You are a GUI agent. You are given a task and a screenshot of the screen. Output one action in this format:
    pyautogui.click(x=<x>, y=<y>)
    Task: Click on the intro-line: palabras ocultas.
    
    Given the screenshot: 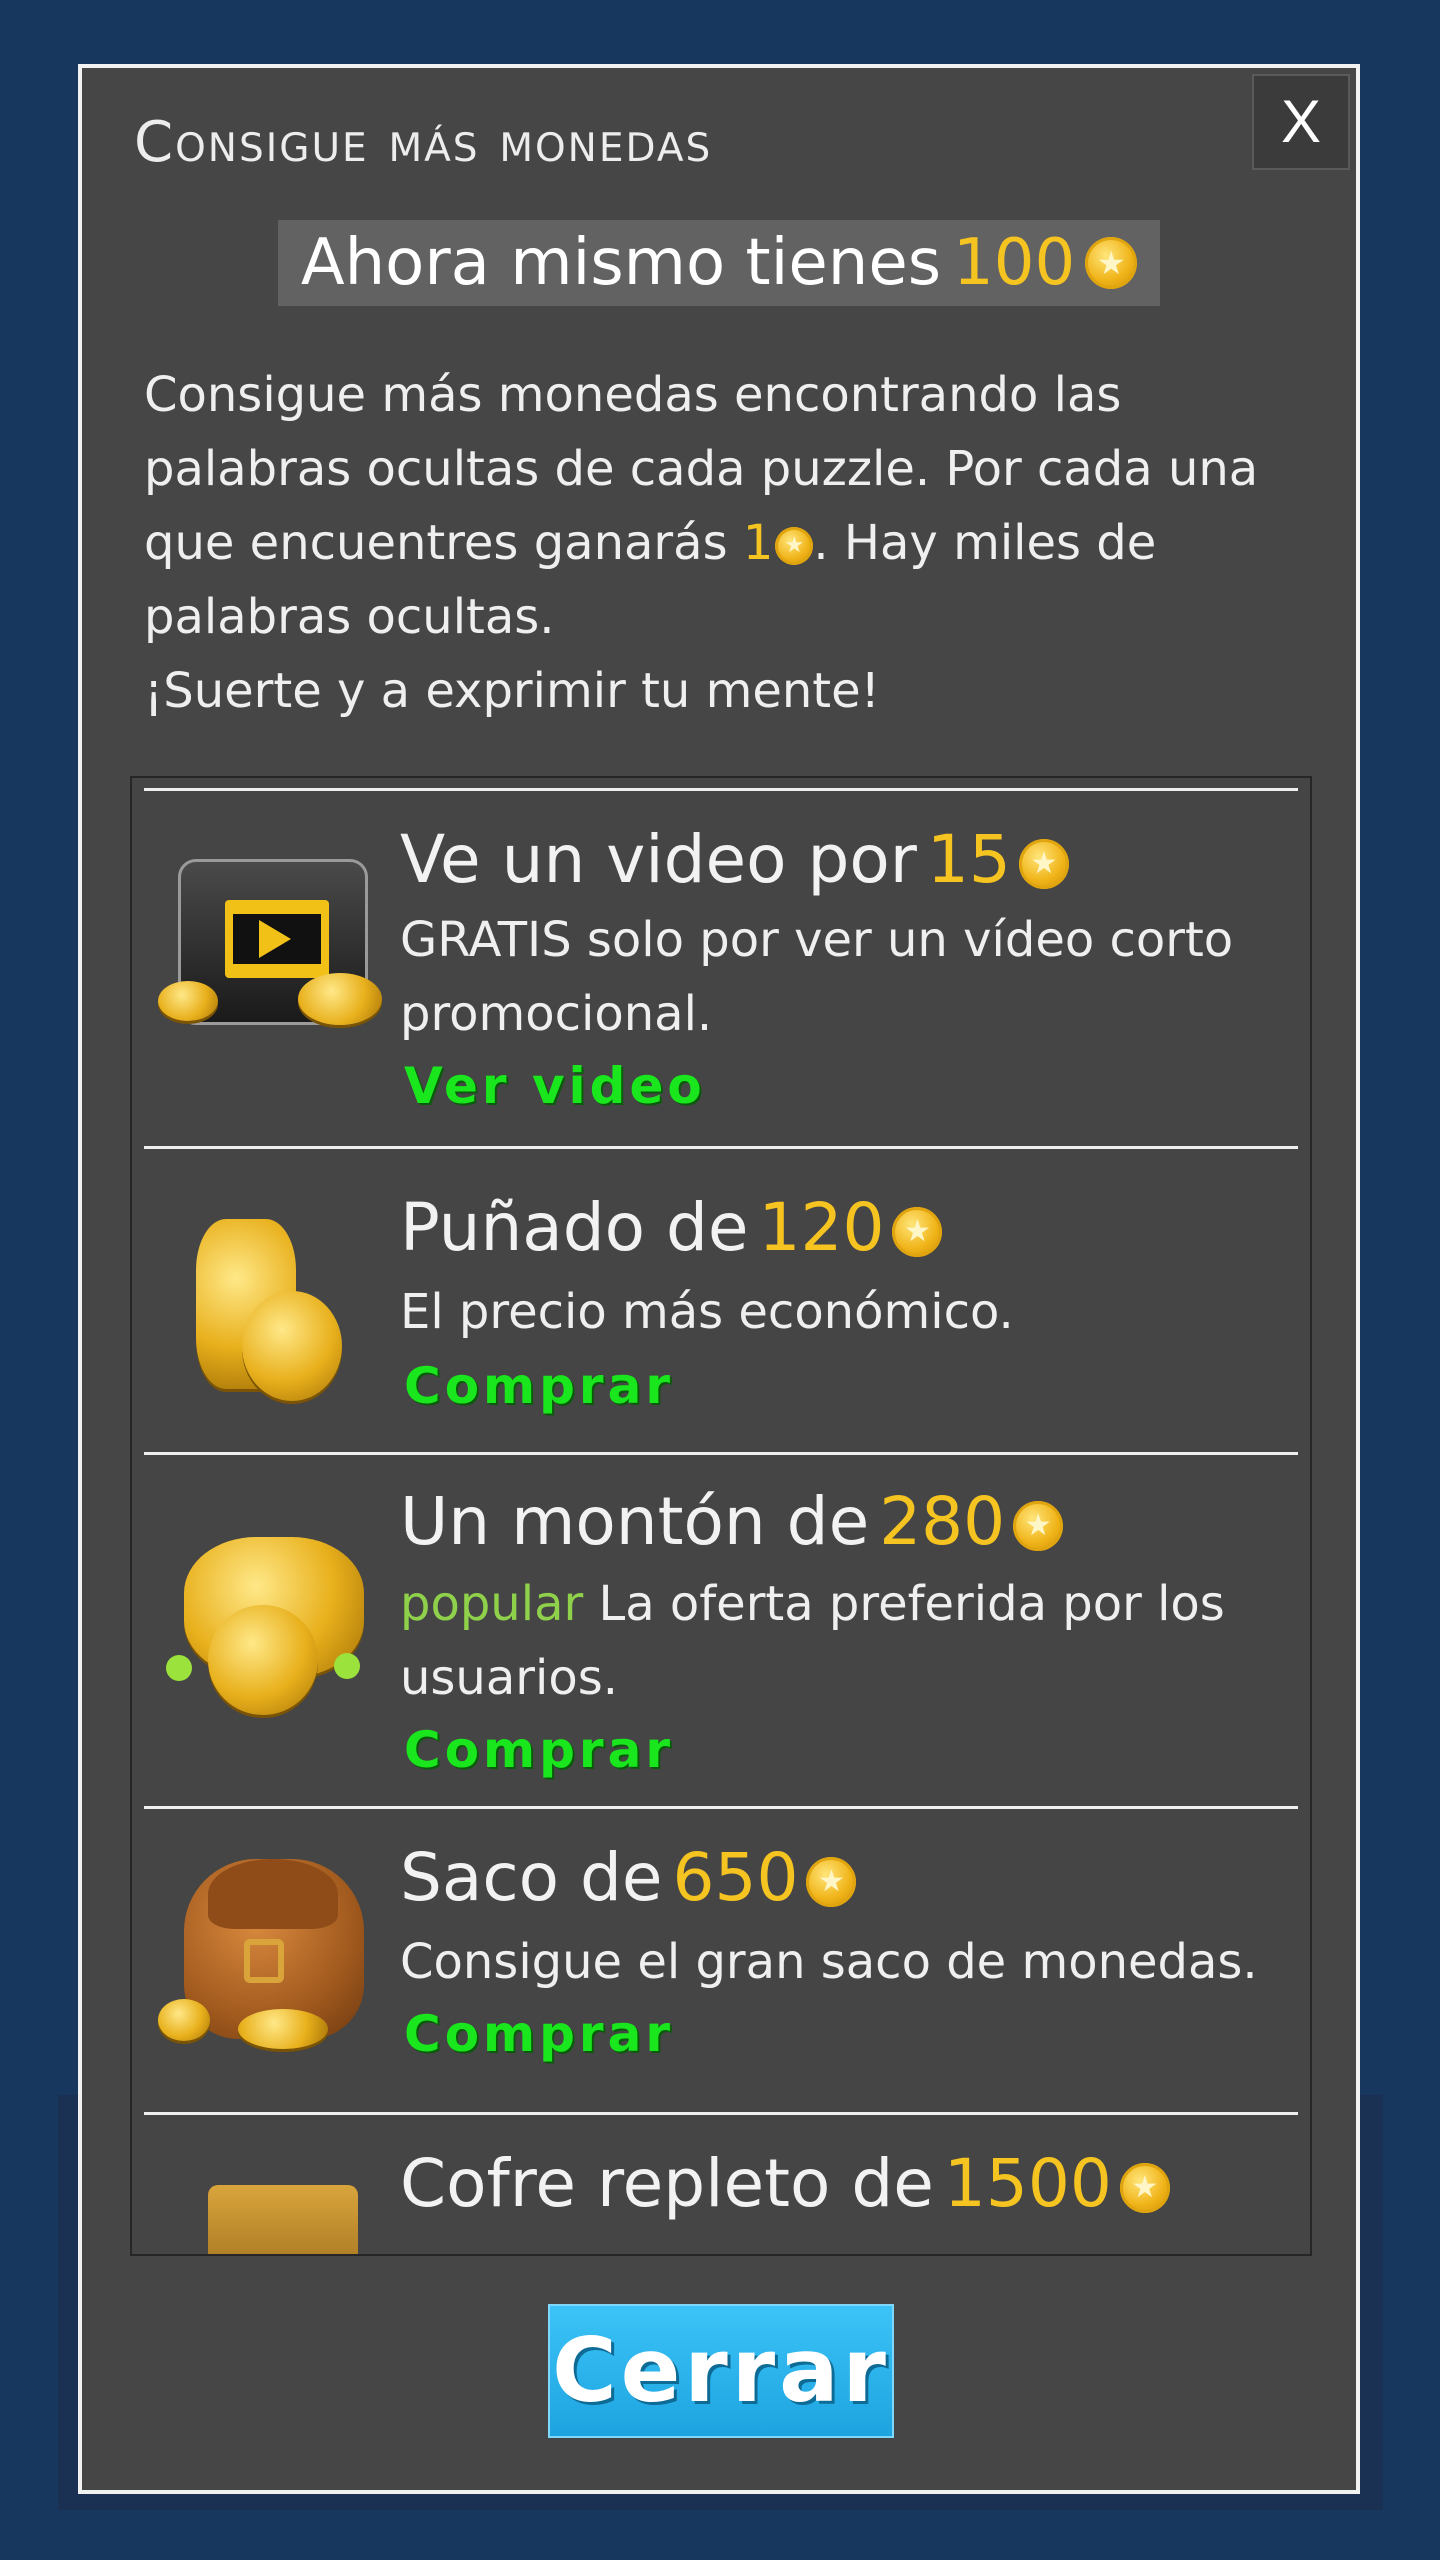 What is the action you would take?
    pyautogui.click(x=349, y=617)
    